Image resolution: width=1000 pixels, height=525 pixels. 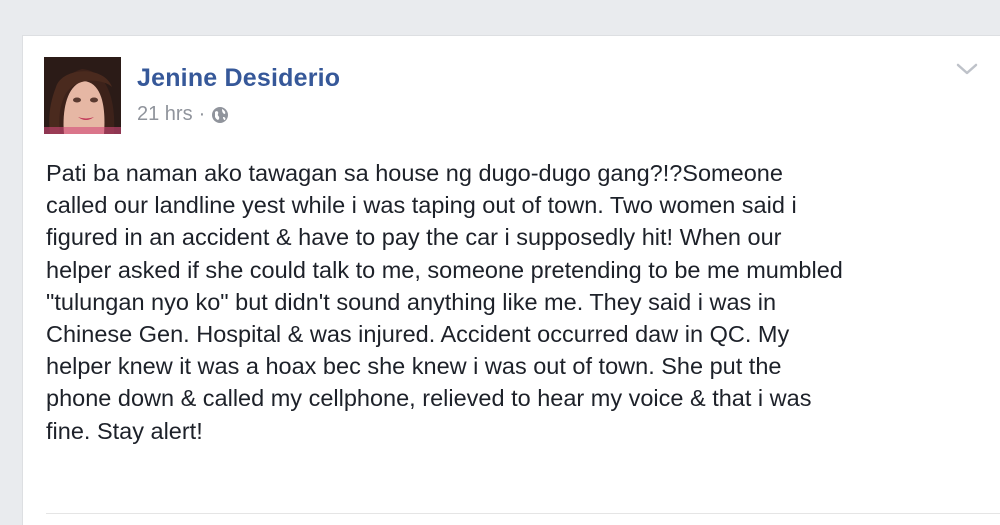 I want to click on author-name: Jenine Desiderio, so click(x=238, y=78).